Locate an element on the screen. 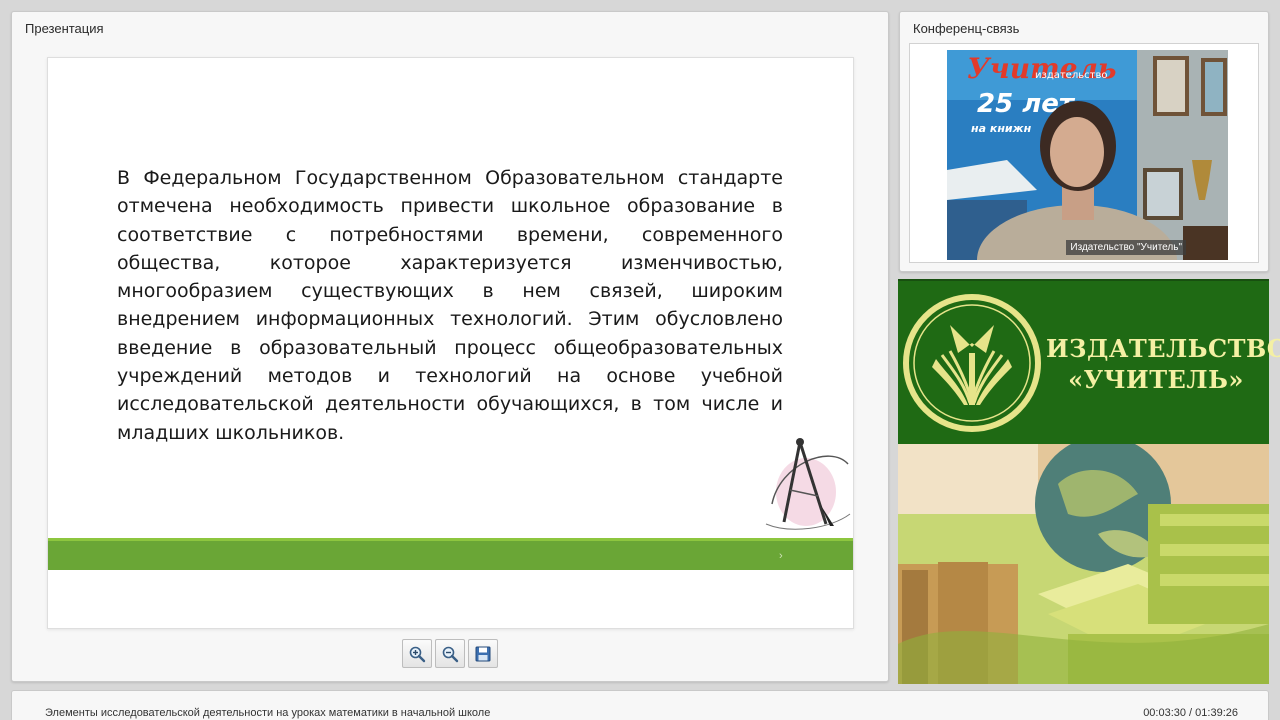 The width and height of the screenshot is (1280, 720). publisher-name-line1: ИЗДАТЕЛЬСТВО is located at coordinates (1163, 348).